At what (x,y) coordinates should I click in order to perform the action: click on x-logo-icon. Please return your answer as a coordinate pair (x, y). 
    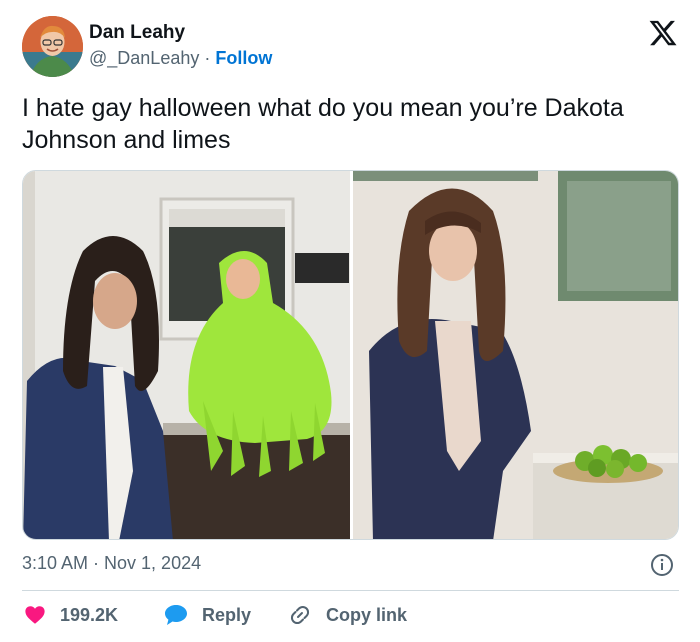
    Looking at the image, I should click on (663, 33).